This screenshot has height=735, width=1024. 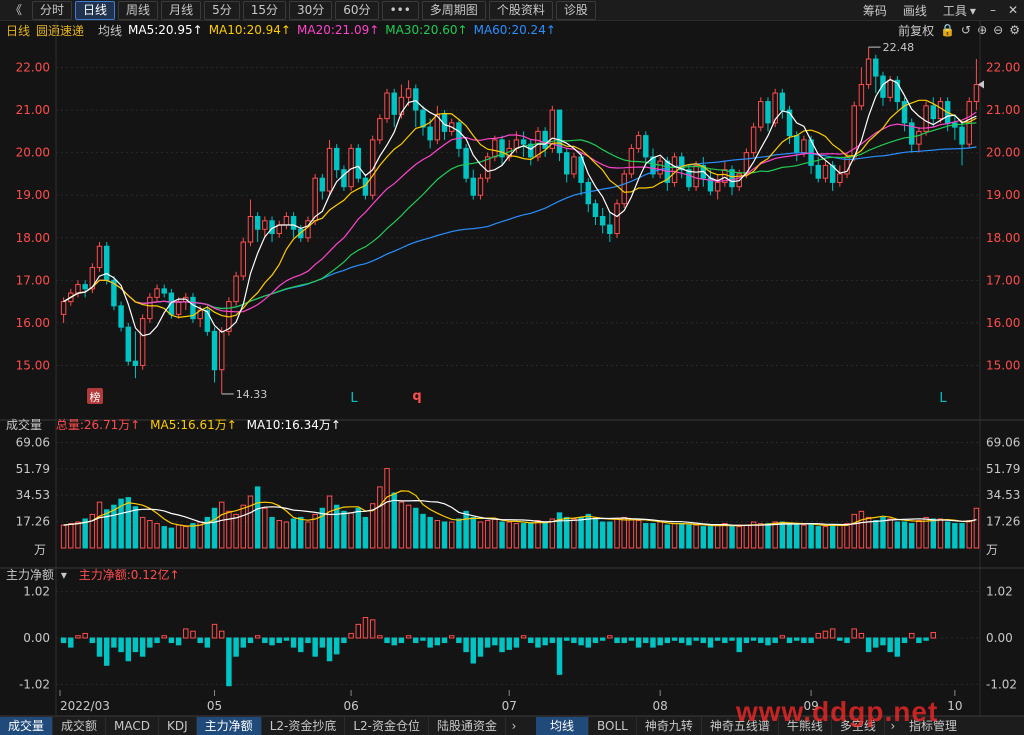 I want to click on close-icon: ✕, so click(x=1013, y=10).